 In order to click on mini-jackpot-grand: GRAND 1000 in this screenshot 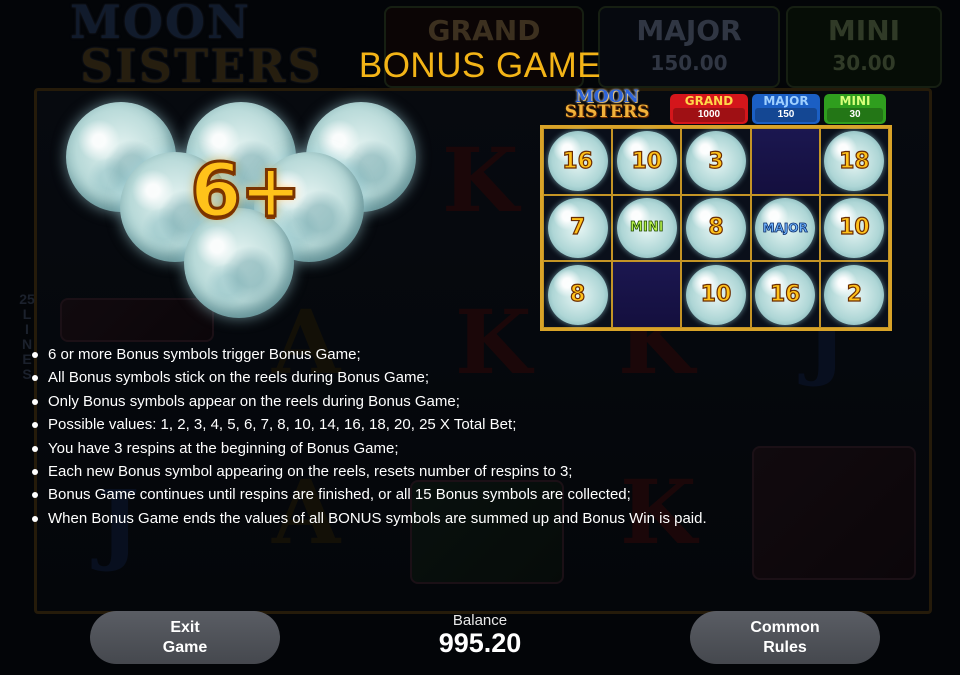, I will do `click(709, 109)`.